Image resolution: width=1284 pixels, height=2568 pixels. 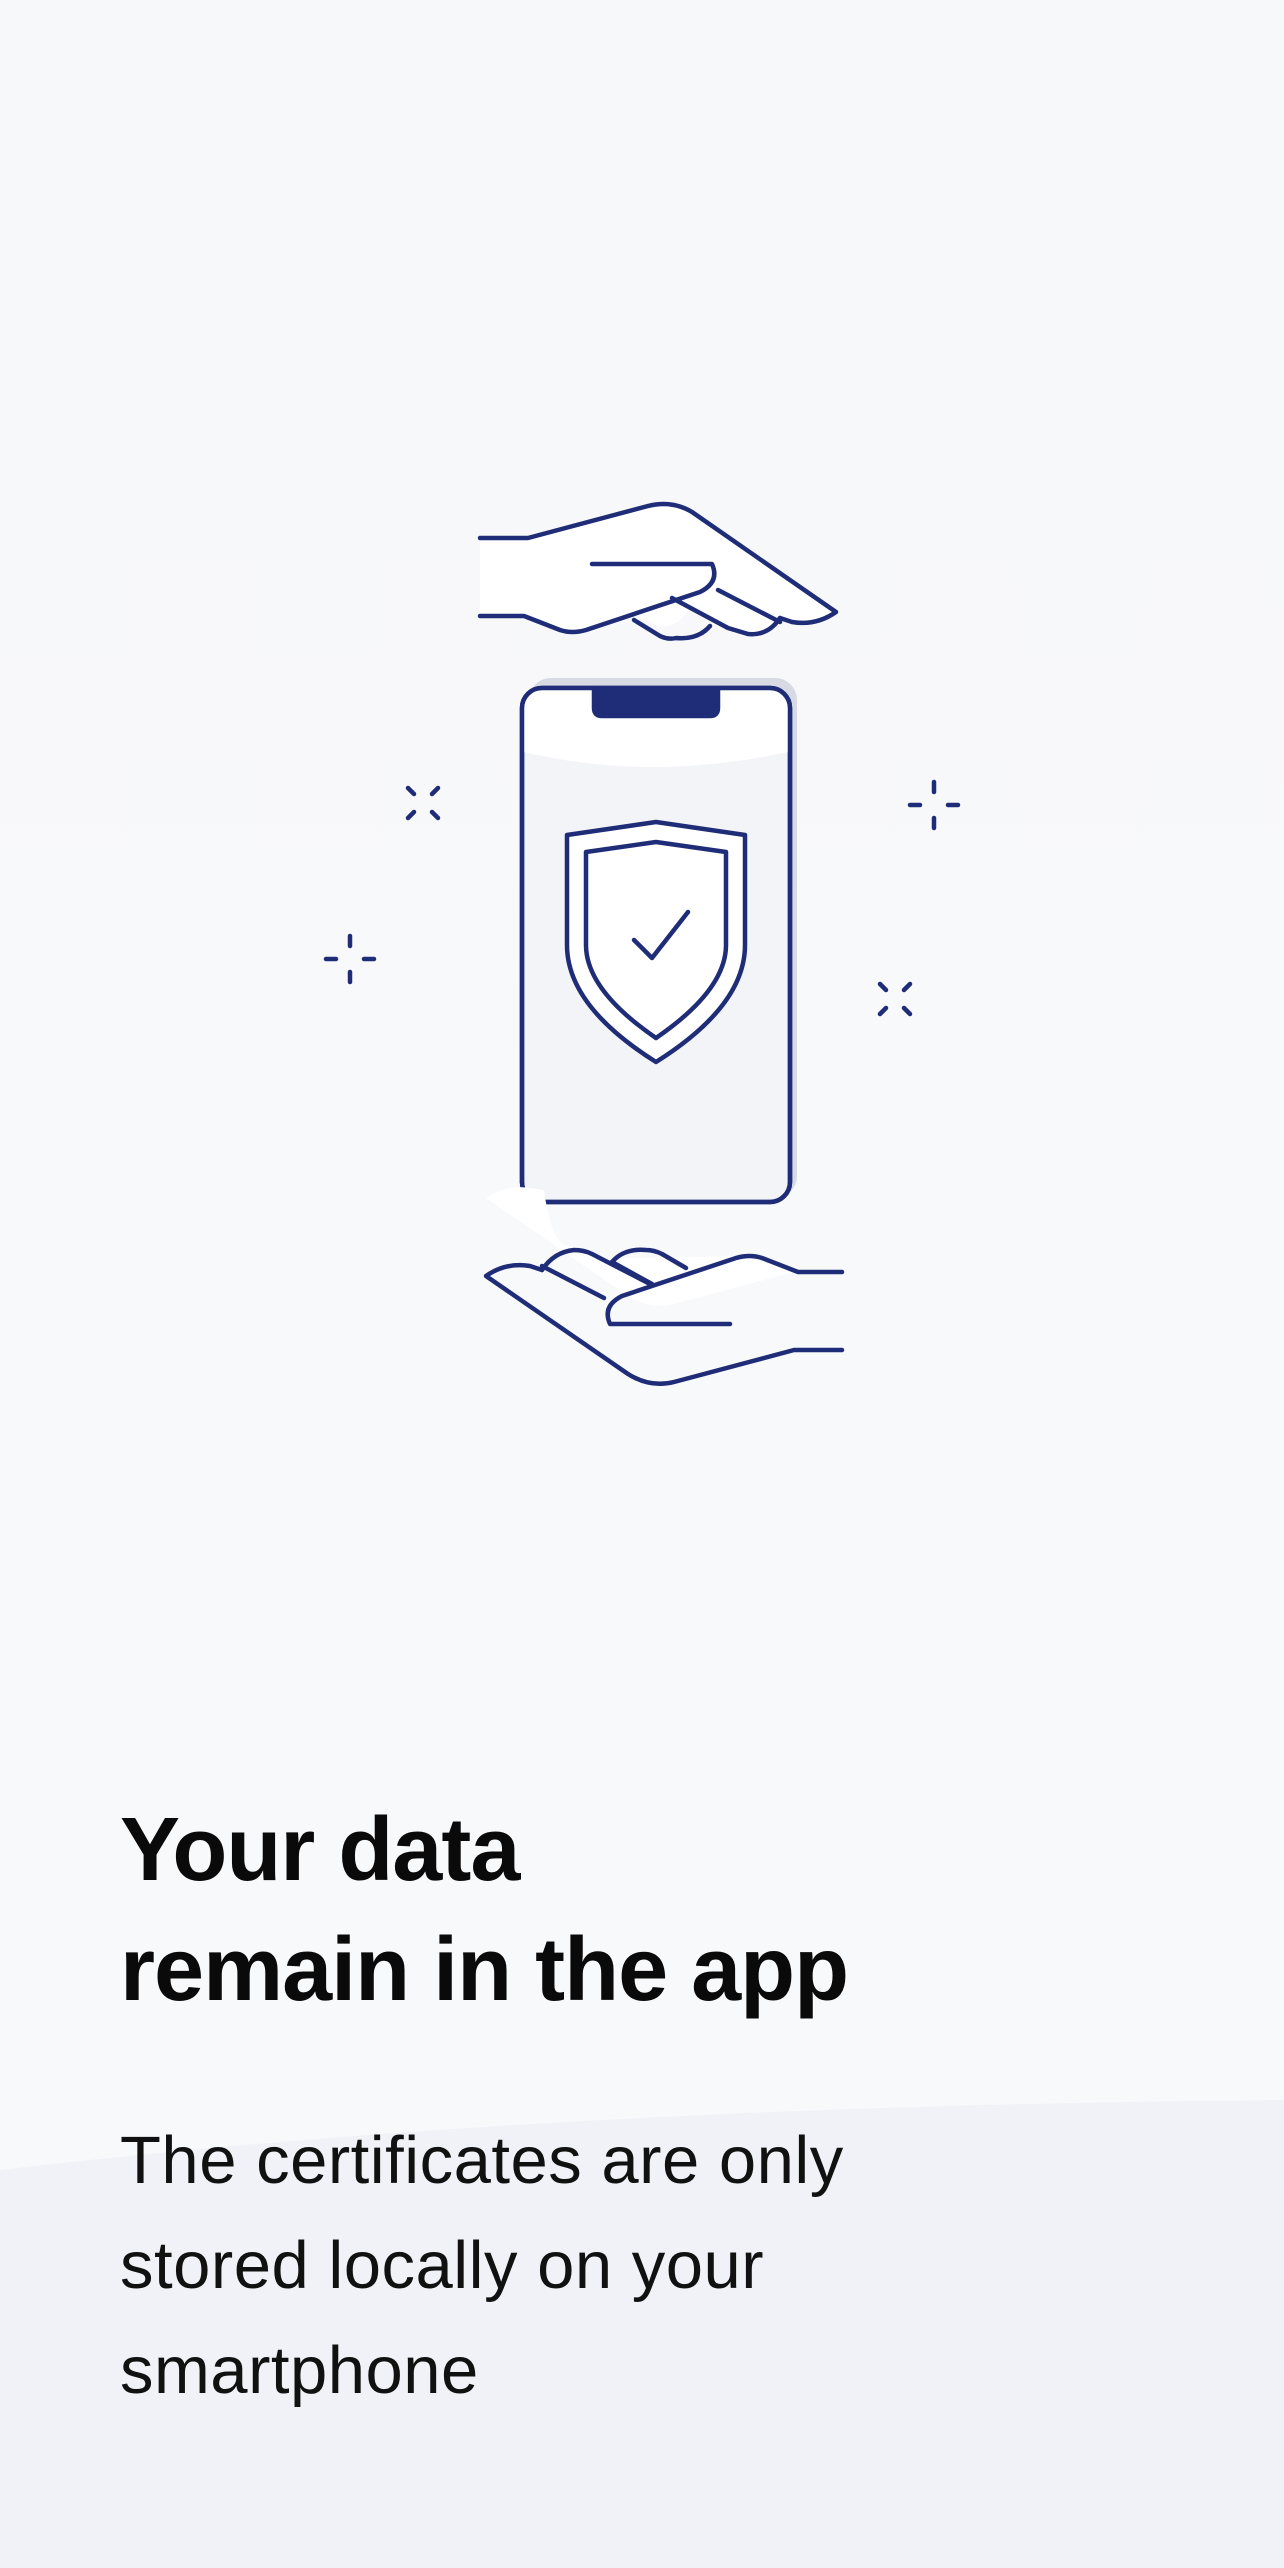 I want to click on onboarding-title: Your data remain in the app, so click(x=484, y=1910).